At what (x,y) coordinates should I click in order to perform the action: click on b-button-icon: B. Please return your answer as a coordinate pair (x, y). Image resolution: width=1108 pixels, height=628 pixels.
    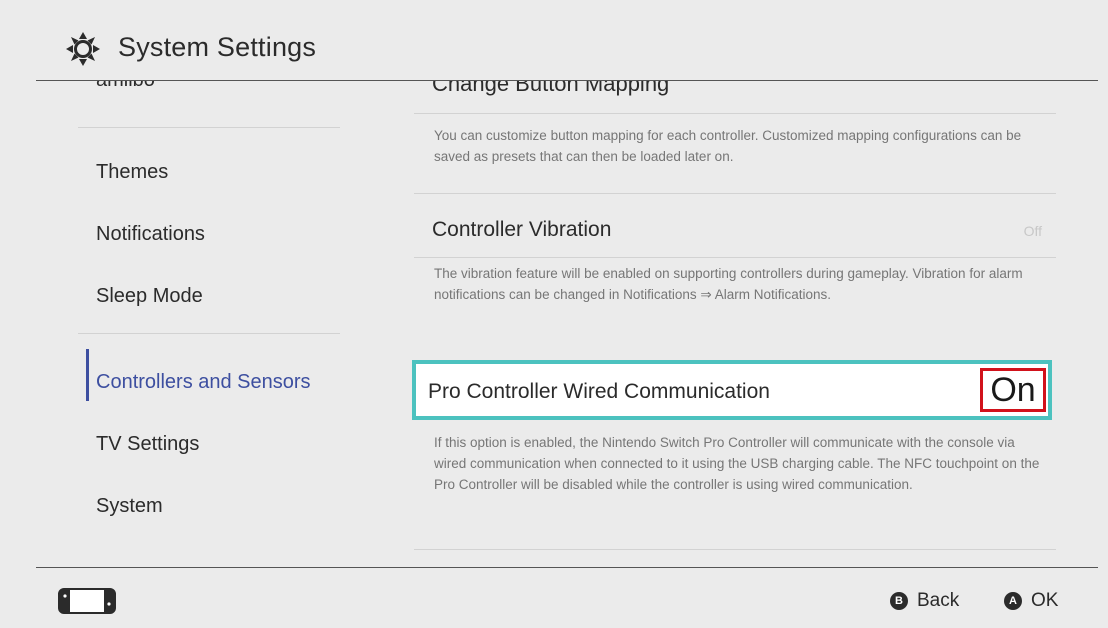
    Looking at the image, I should click on (899, 601).